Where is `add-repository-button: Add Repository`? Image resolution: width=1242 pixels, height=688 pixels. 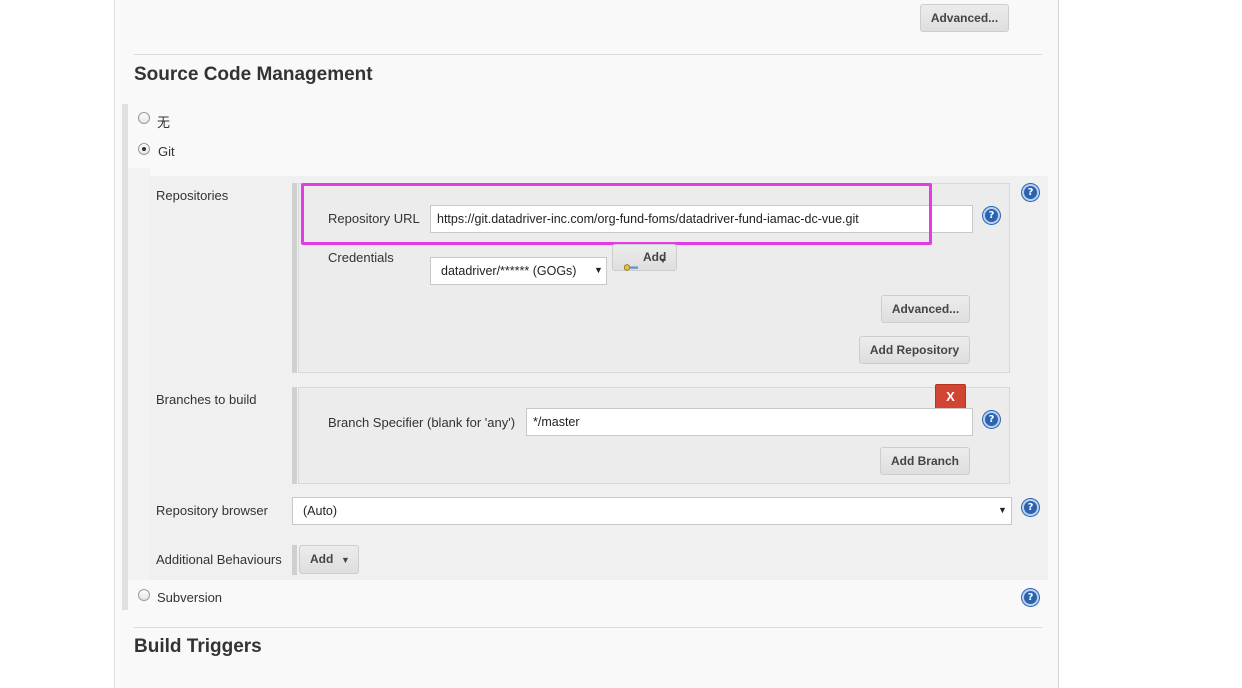 add-repository-button: Add Repository is located at coordinates (914, 350).